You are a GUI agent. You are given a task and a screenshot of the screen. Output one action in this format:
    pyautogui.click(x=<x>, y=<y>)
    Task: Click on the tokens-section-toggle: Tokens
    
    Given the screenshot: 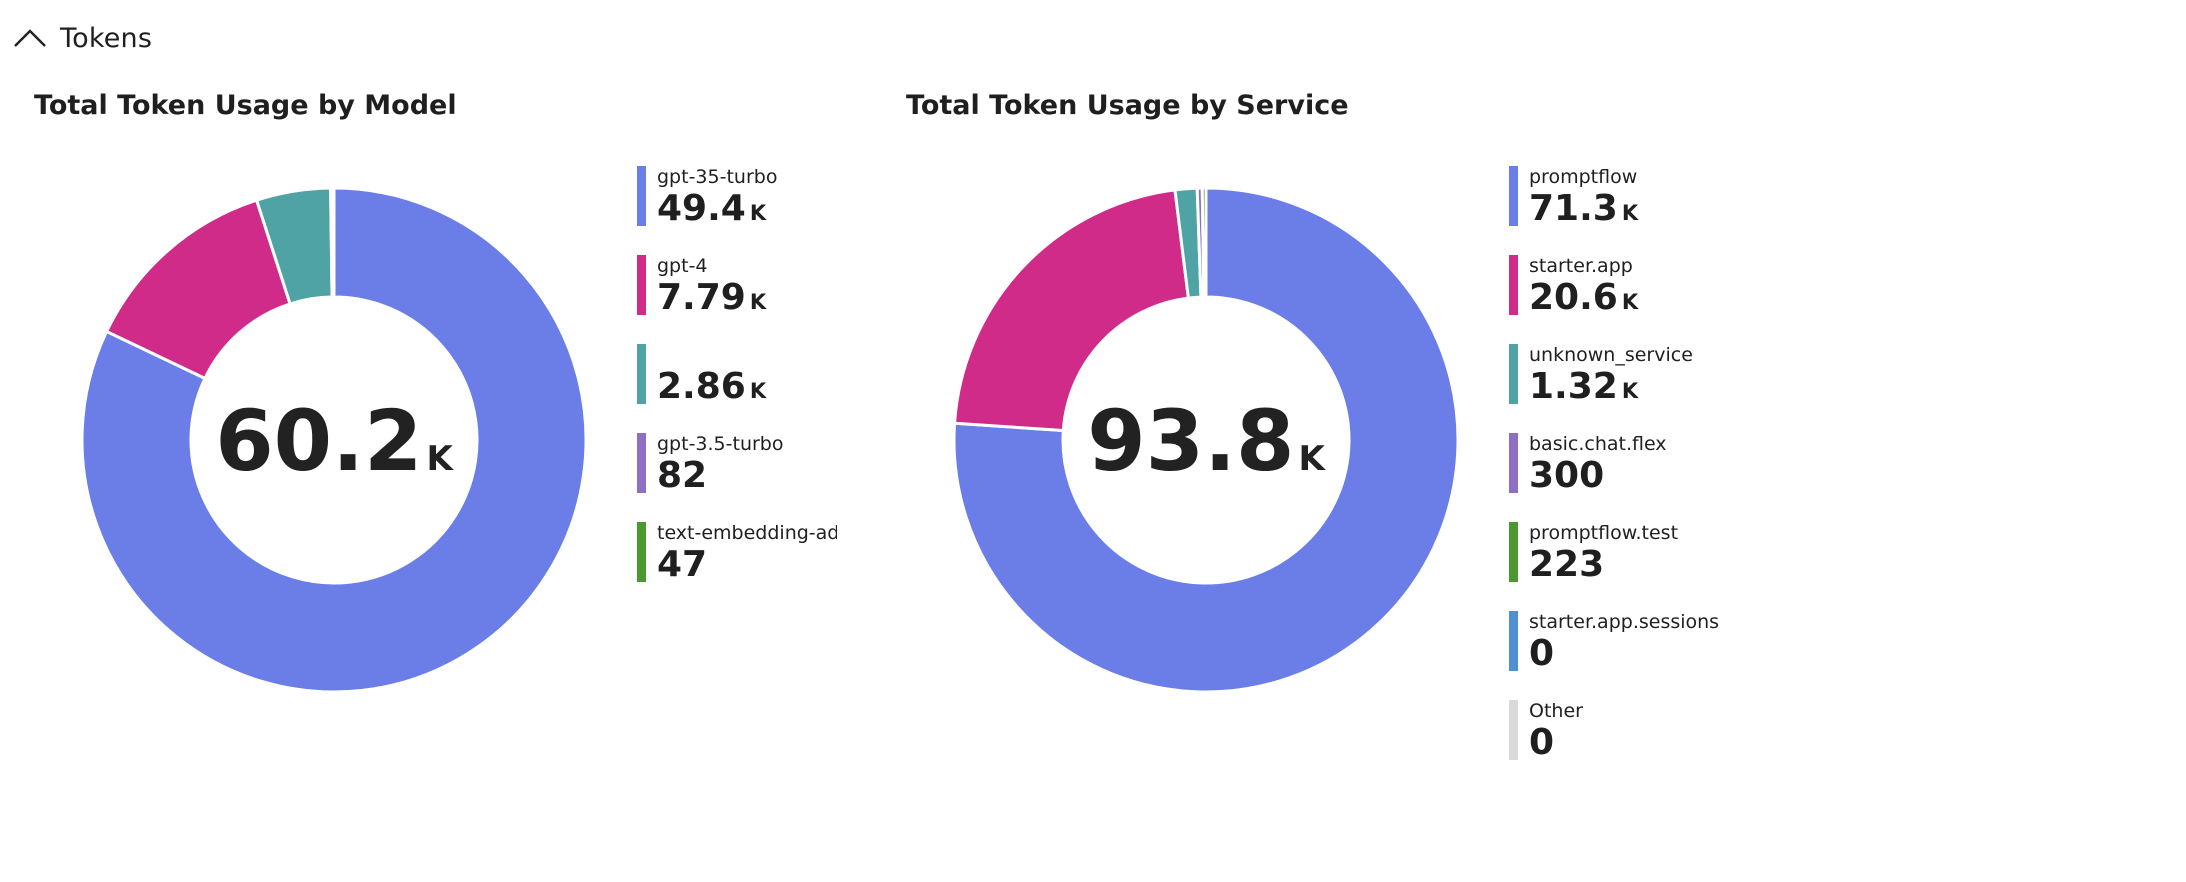 What is the action you would take?
    pyautogui.click(x=82, y=38)
    